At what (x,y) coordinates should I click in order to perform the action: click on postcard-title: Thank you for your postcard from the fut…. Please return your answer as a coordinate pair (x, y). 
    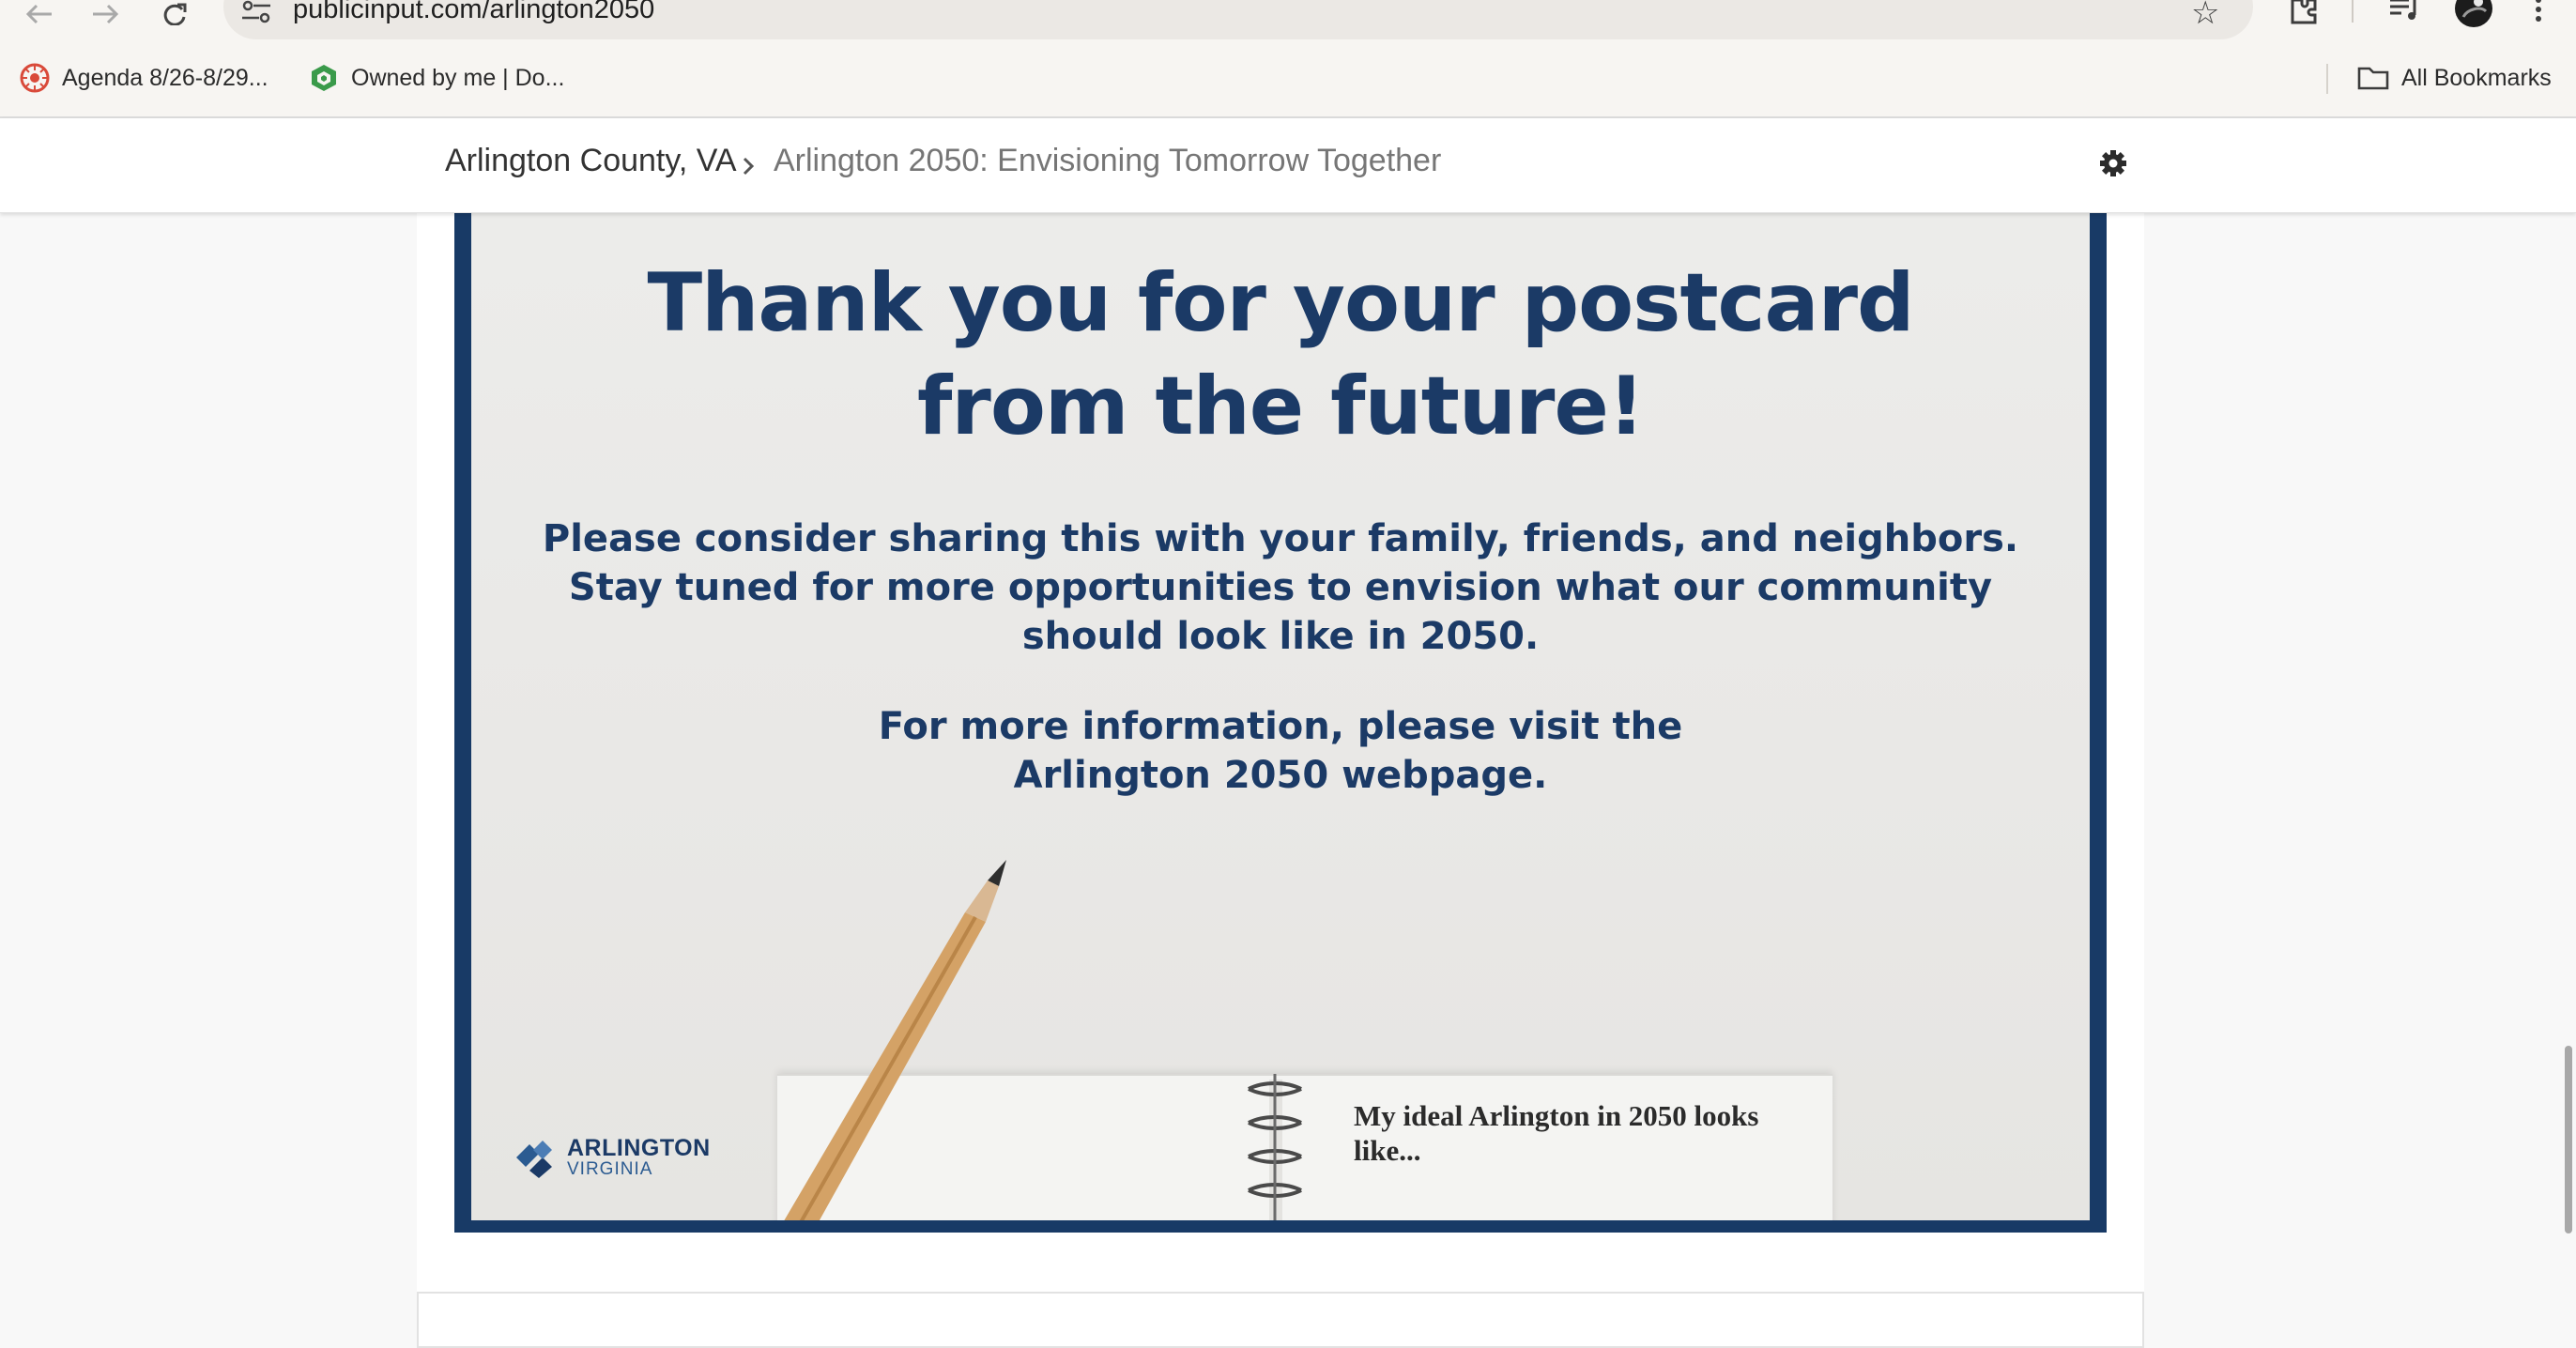
    Looking at the image, I should click on (1281, 355).